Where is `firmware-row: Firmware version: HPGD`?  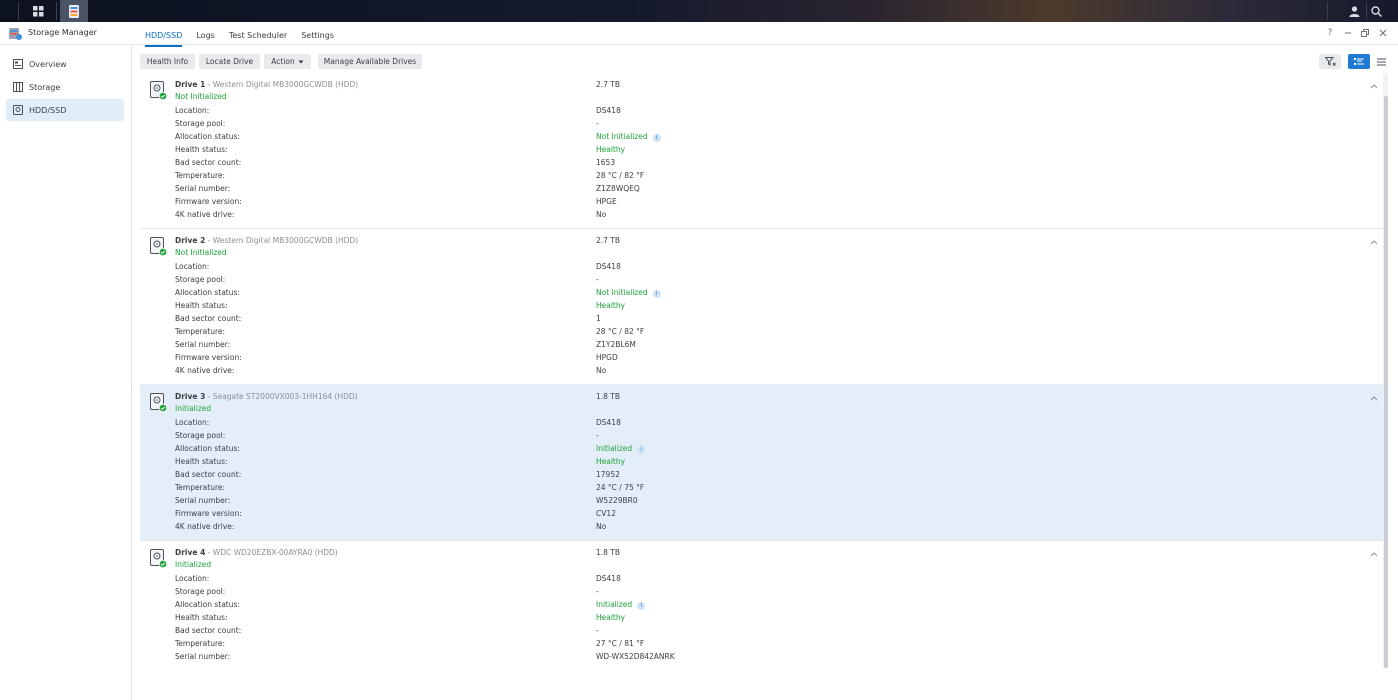
firmware-row: Firmware version: HPGD is located at coordinates (765, 359).